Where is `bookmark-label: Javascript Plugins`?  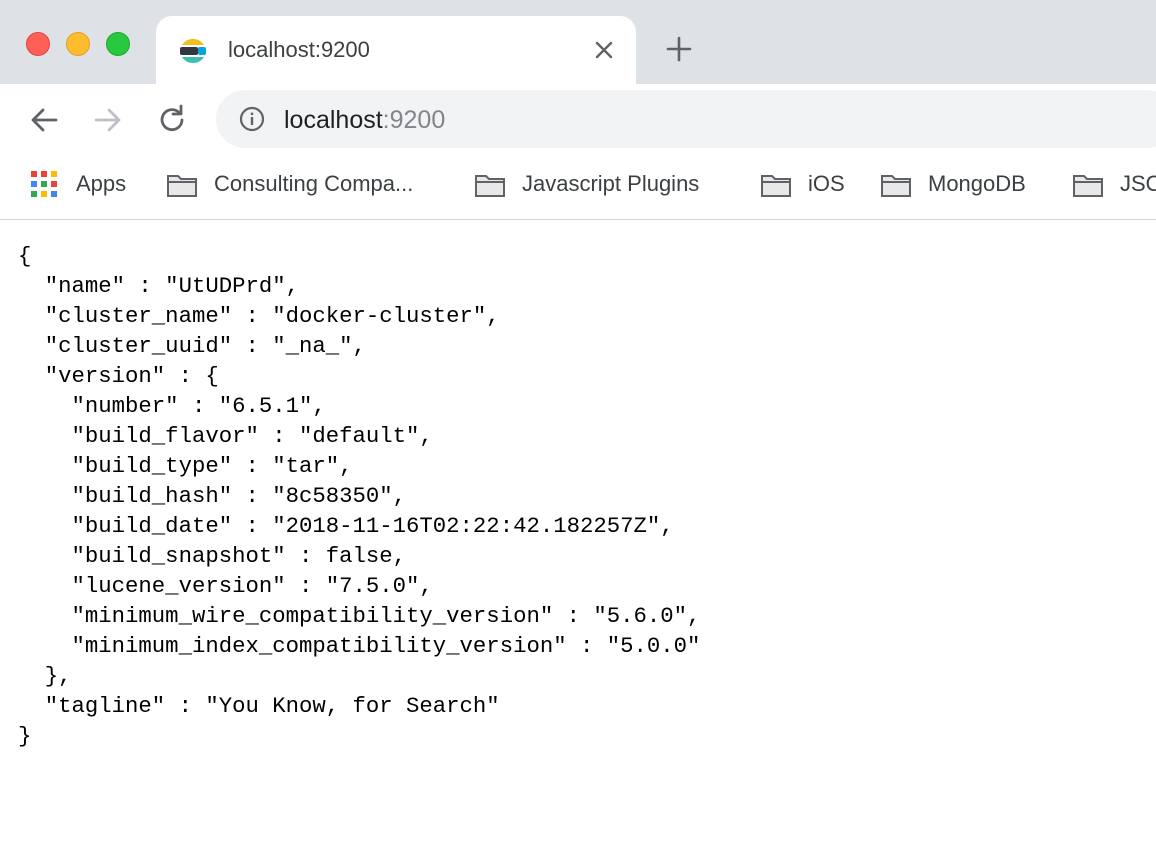
bookmark-label: Javascript Plugins is located at coordinates (611, 183).